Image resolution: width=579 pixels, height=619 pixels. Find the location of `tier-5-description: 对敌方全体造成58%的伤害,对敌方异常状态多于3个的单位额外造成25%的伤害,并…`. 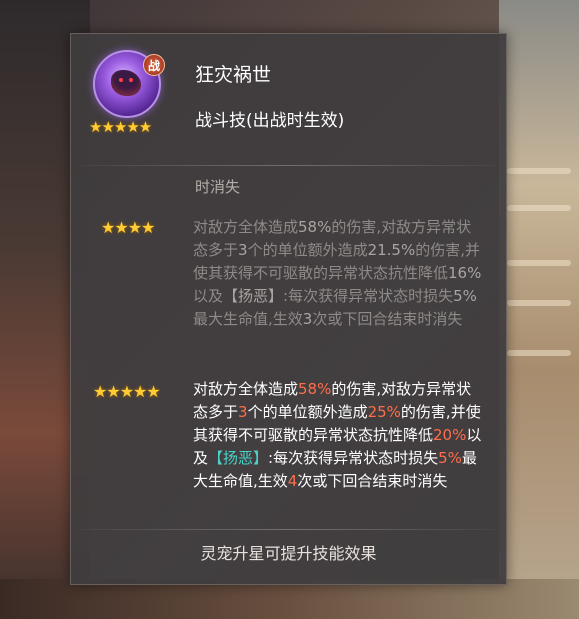

tier-5-description: 对敌方全体造成58%的伤害,对敌方异常状态多于3个的单位额外造成25%的伤害,并… is located at coordinates (338, 435).